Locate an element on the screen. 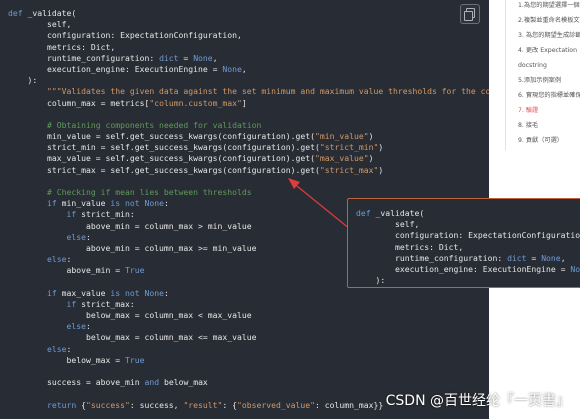  code-line: below_max = column_max <= max_value is located at coordinates (248, 337).